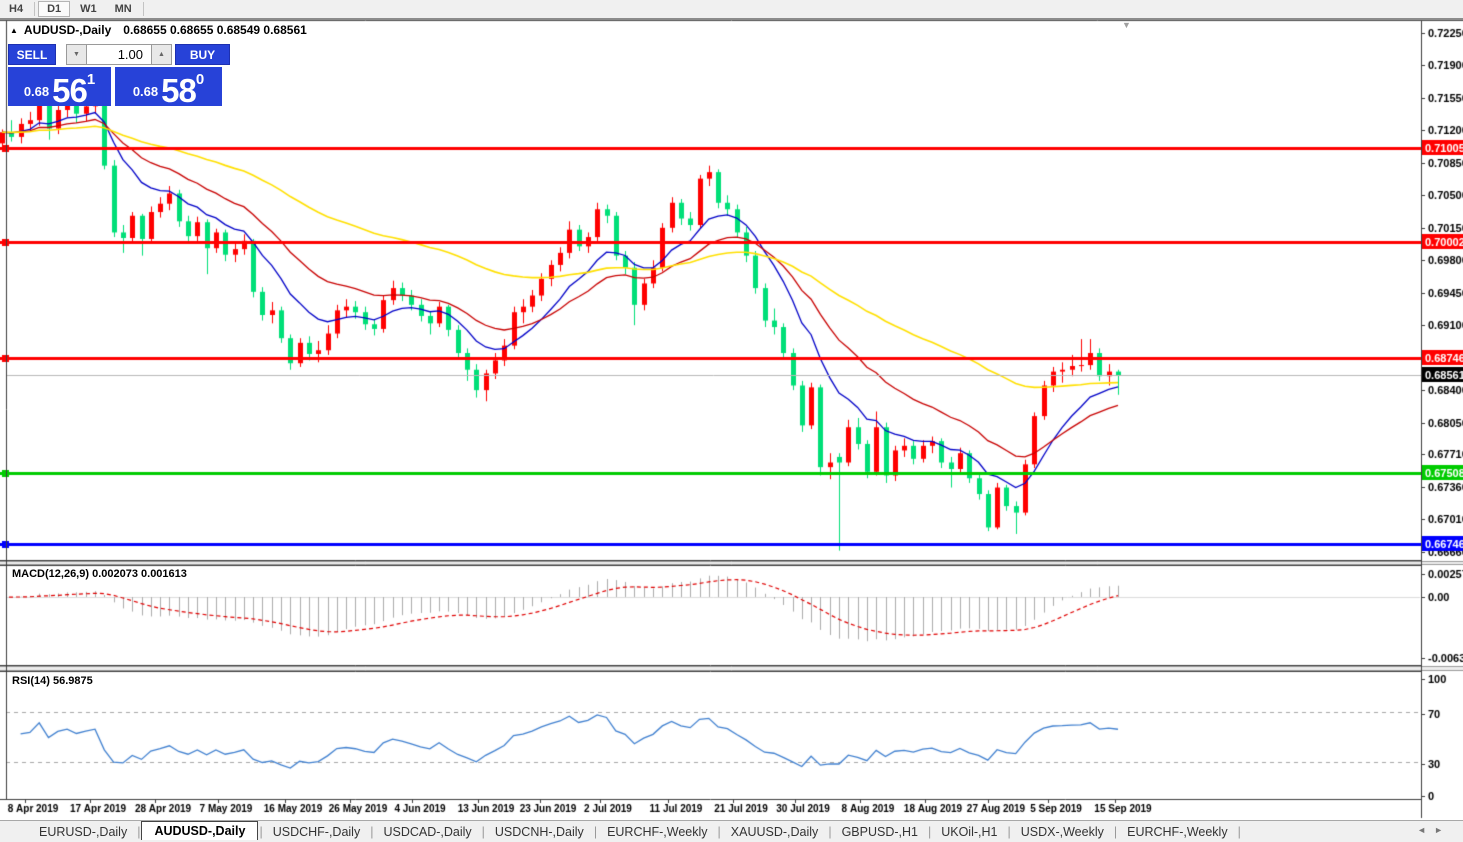  Describe the element at coordinates (36, 91) in the screenshot. I see `sell-price-prefix: 0.68` at that location.